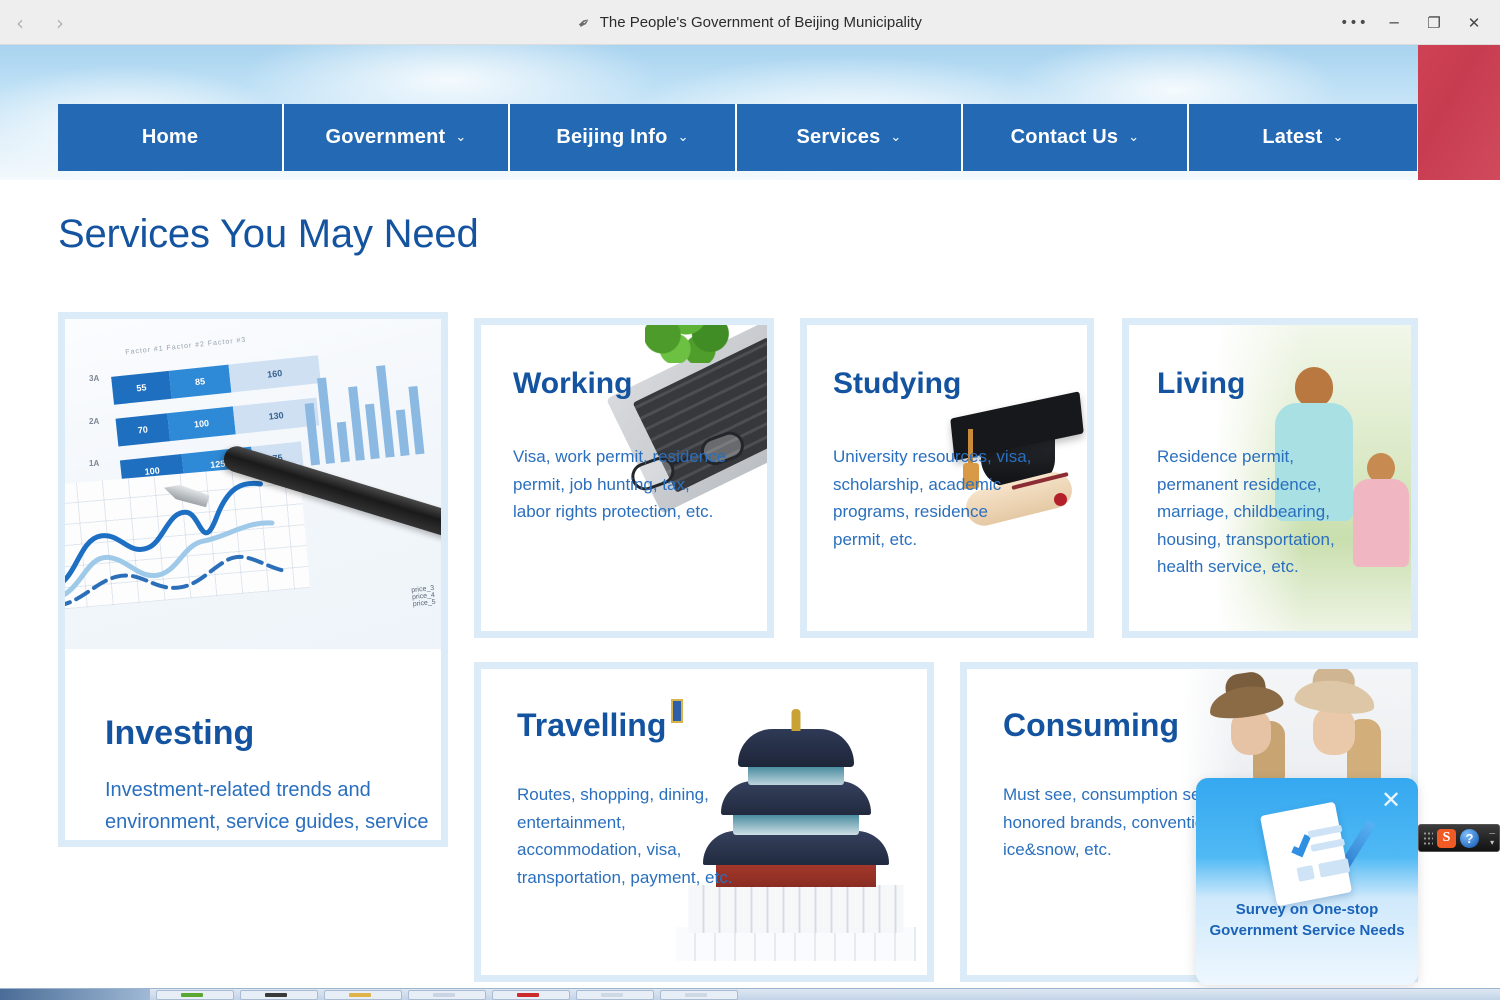 The image size is (1500, 1000). I want to click on investing-series-legend: price_3 price_4 price_5, so click(423, 596).